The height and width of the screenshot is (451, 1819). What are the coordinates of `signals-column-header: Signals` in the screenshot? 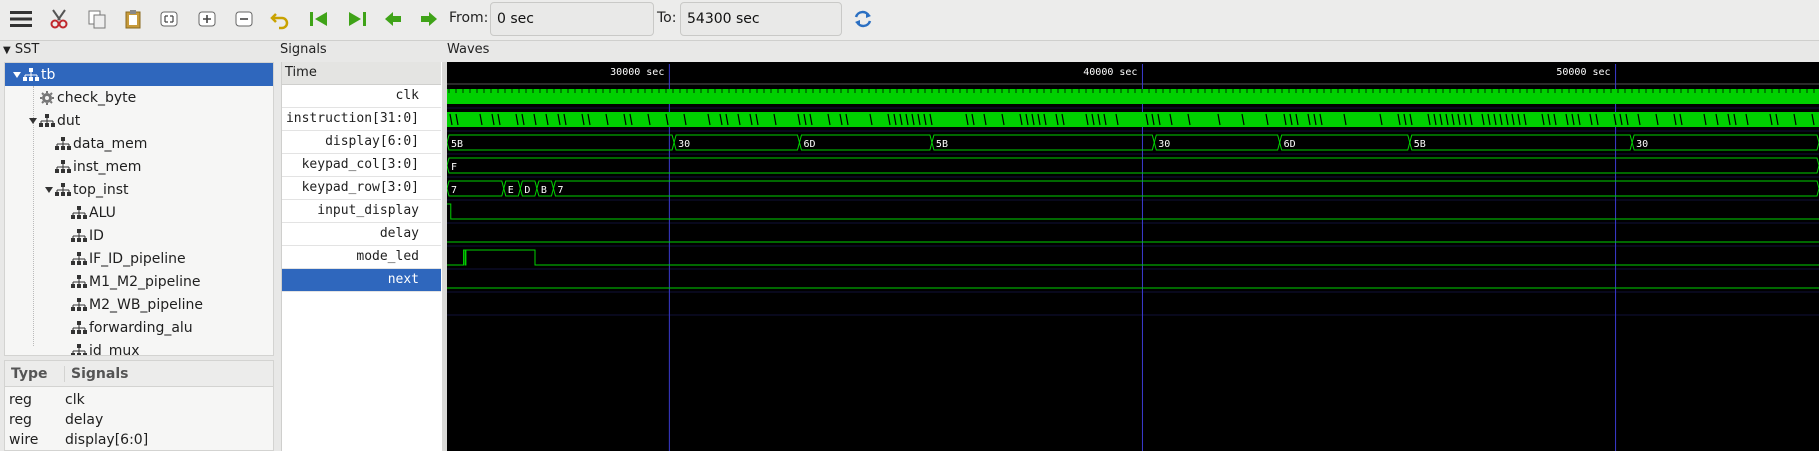 It's located at (96, 374).